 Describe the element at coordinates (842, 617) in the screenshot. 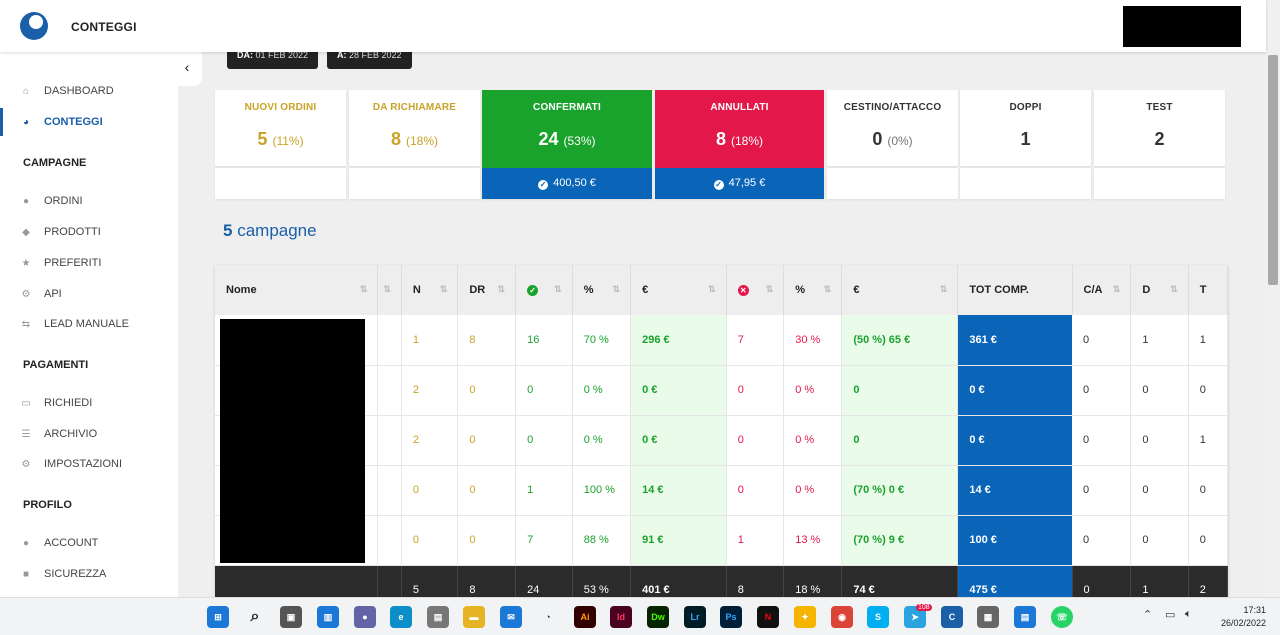

I see `chrome-icon: ◉` at that location.